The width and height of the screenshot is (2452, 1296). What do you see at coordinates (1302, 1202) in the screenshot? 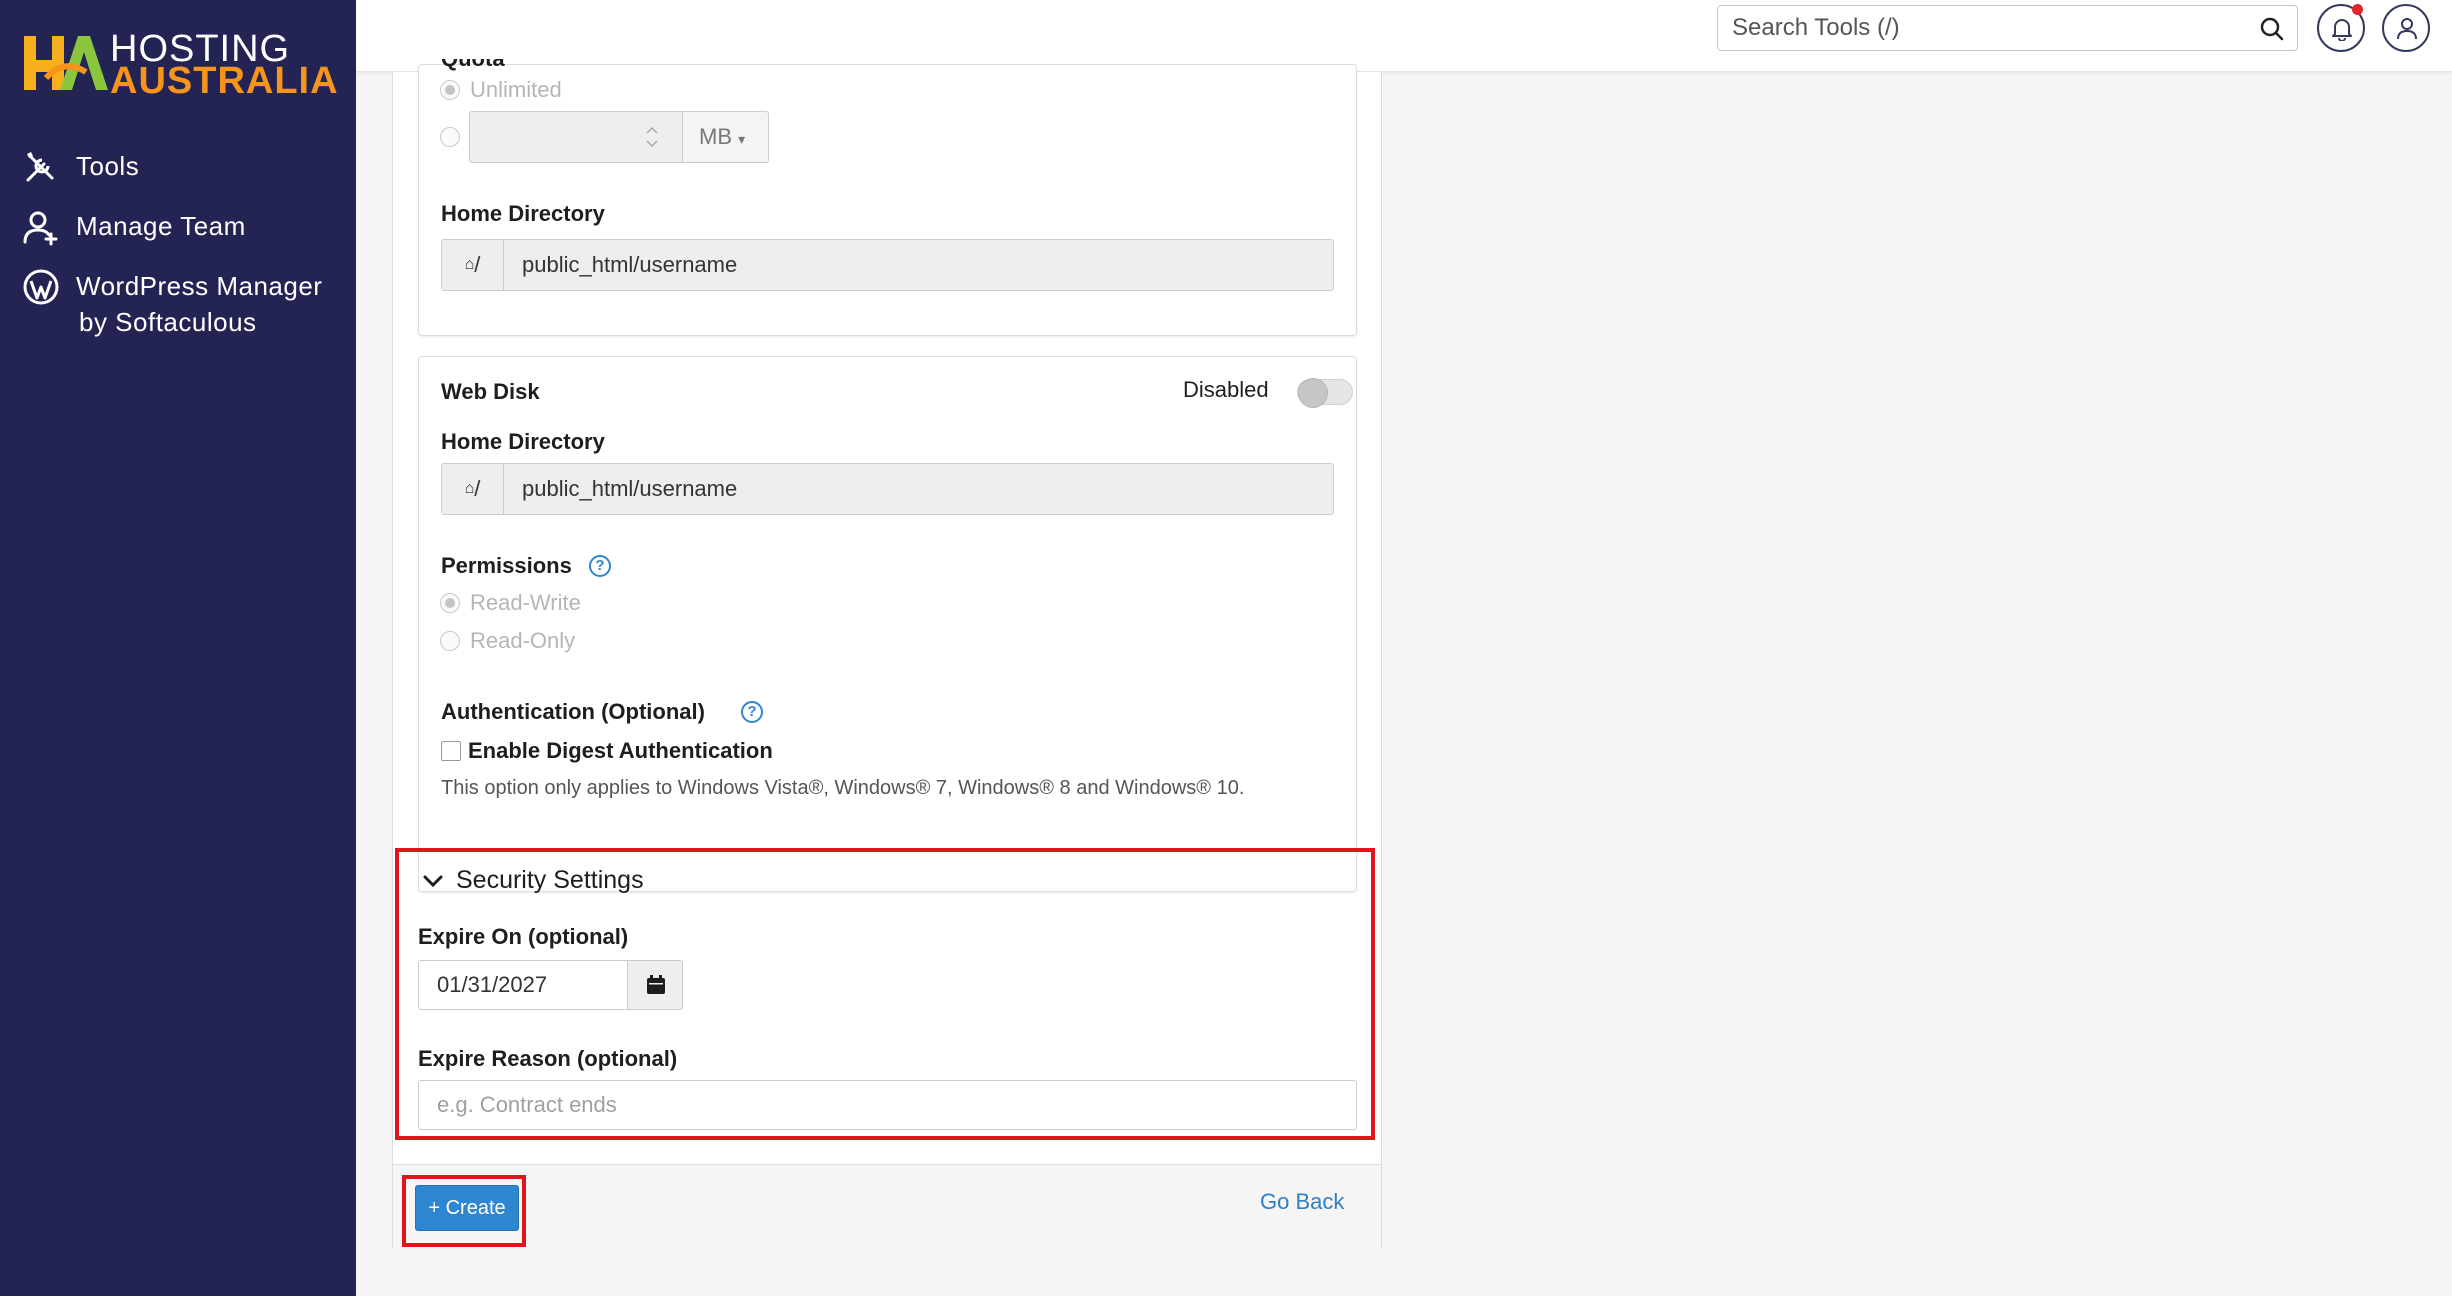
I see `go-back-link: Go Back` at bounding box center [1302, 1202].